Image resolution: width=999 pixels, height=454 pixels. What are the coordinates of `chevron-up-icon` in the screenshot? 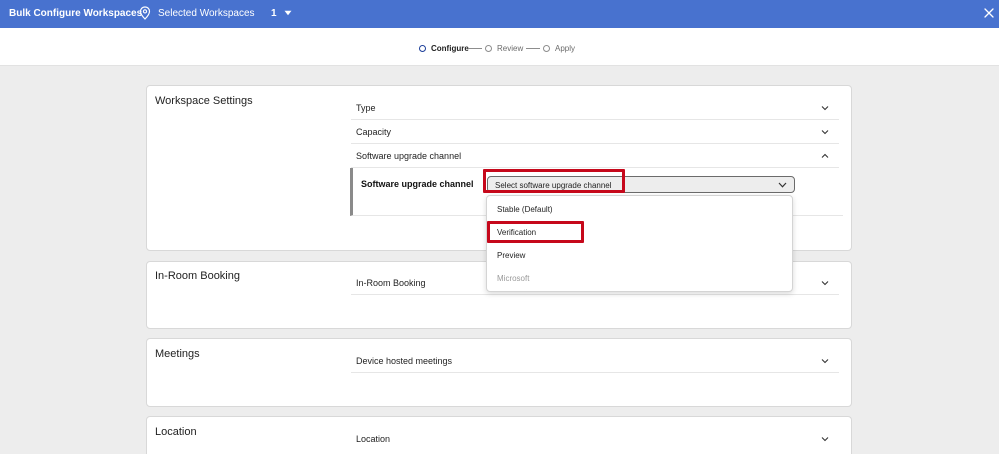 It's located at (825, 155).